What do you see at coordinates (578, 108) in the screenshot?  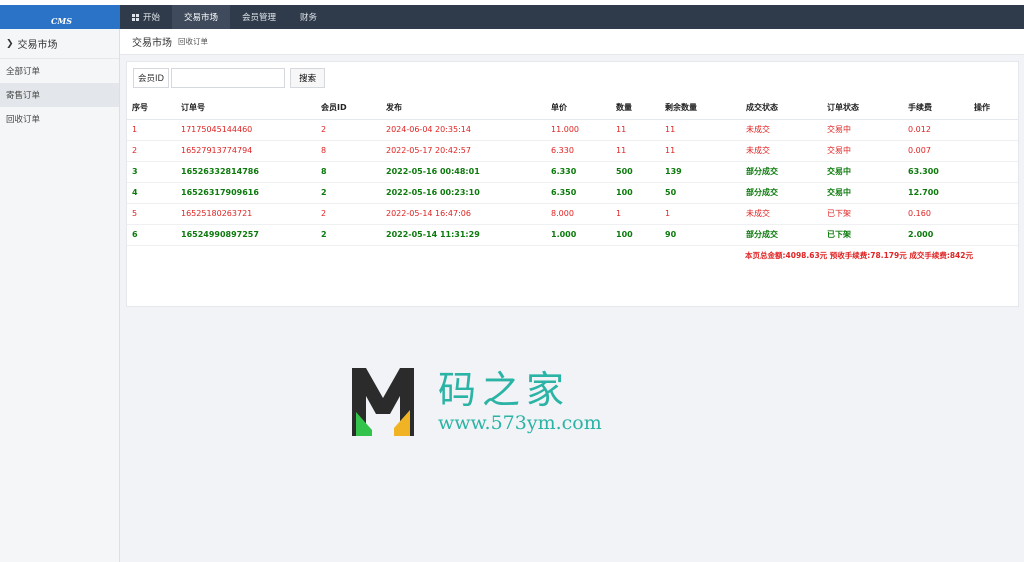 I see `column-header: 单价` at bounding box center [578, 108].